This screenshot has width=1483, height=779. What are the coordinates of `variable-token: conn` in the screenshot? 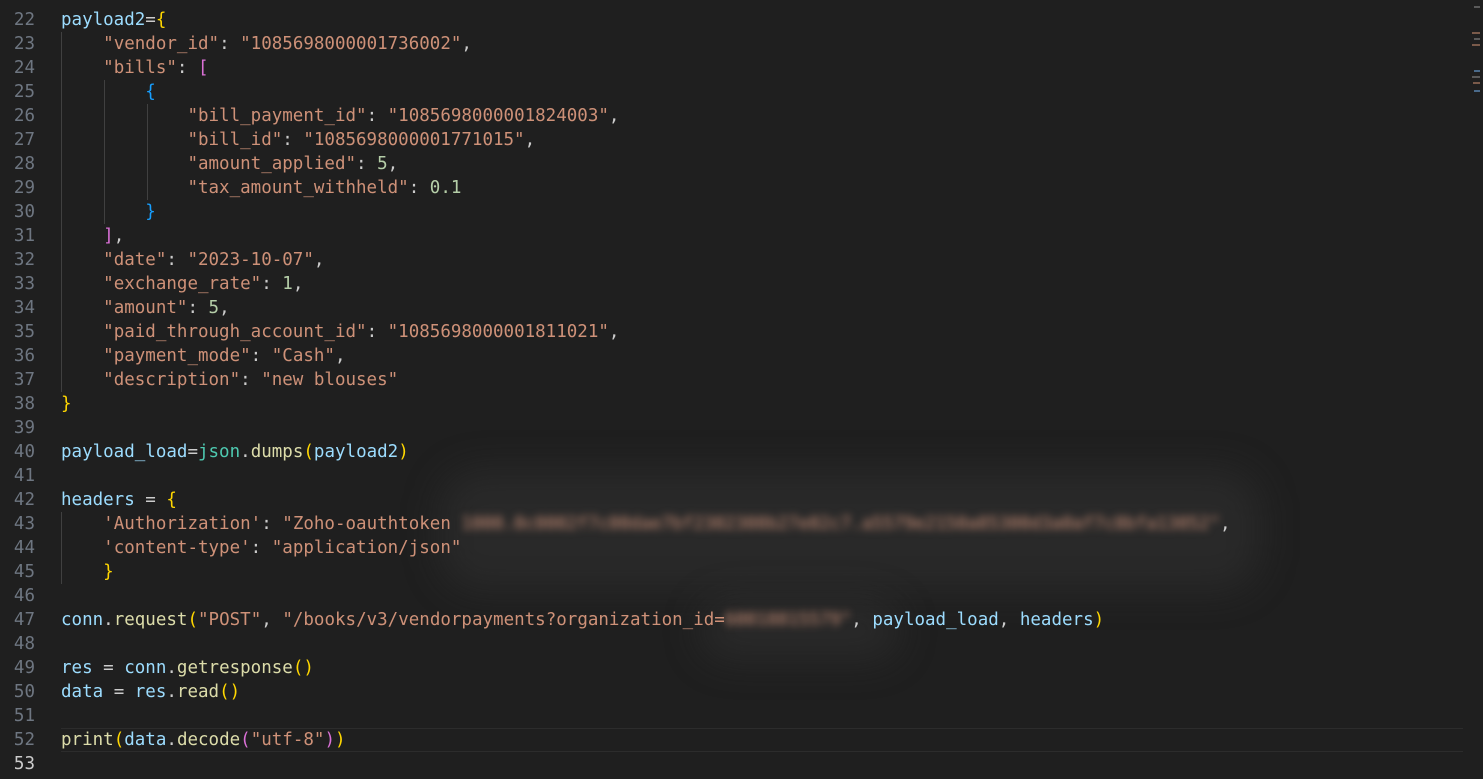 It's located at (145, 668).